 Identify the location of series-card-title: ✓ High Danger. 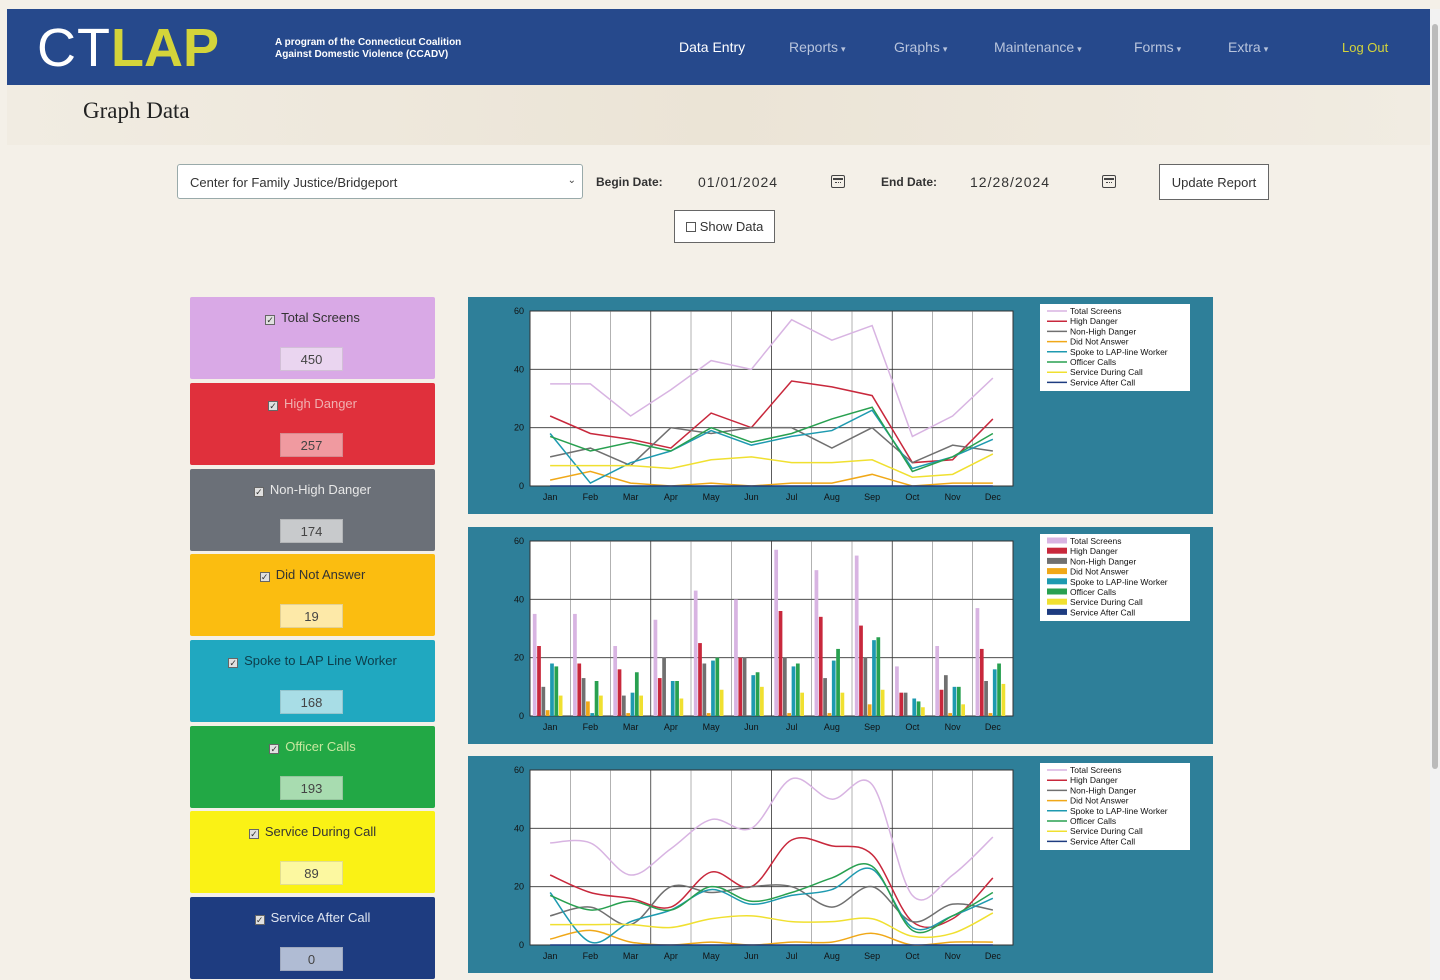
(312, 403).